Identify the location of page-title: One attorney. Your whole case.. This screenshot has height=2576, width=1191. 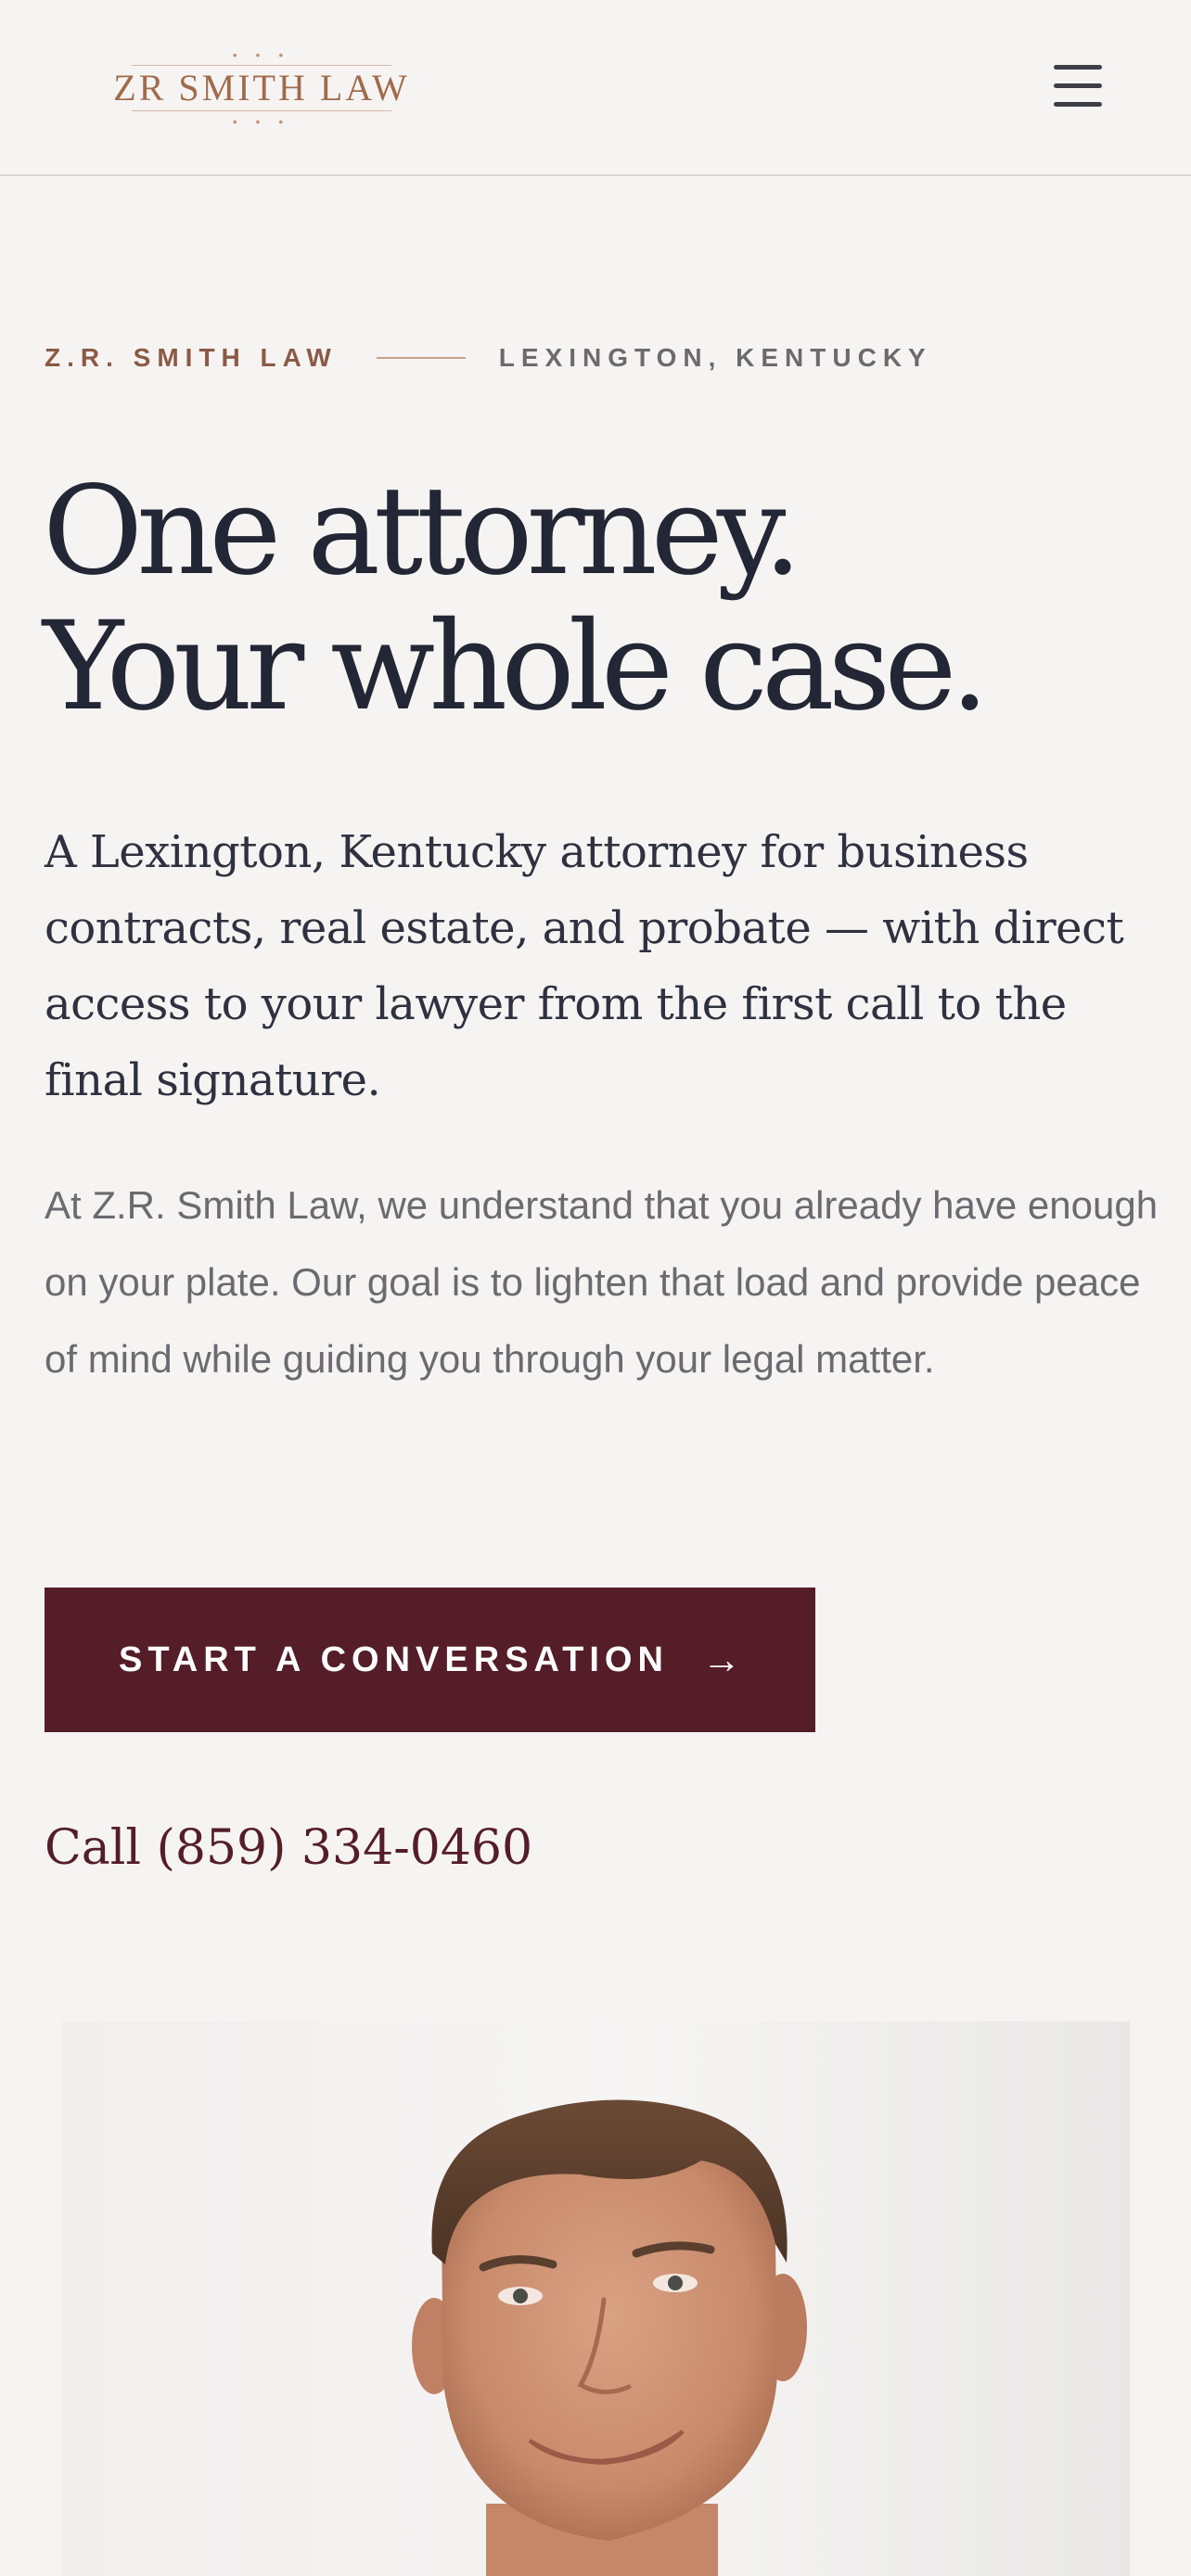
(516, 599).